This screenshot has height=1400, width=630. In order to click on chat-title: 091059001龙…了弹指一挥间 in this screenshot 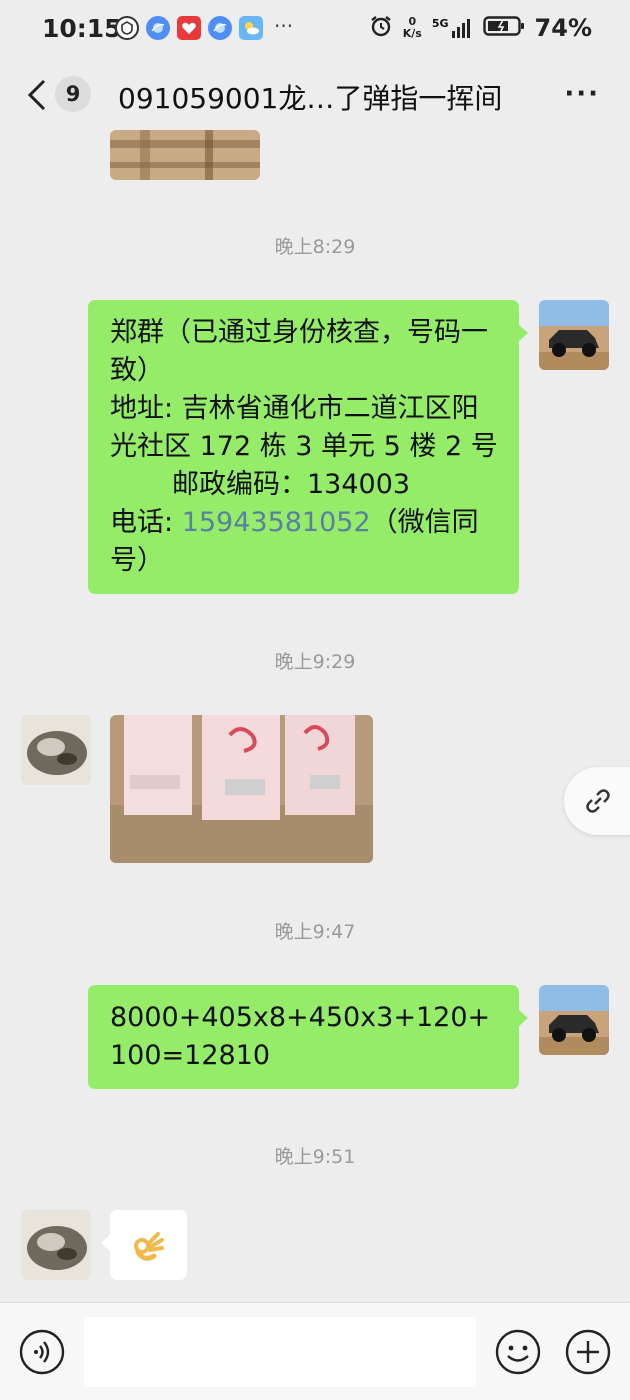, I will do `click(310, 98)`.